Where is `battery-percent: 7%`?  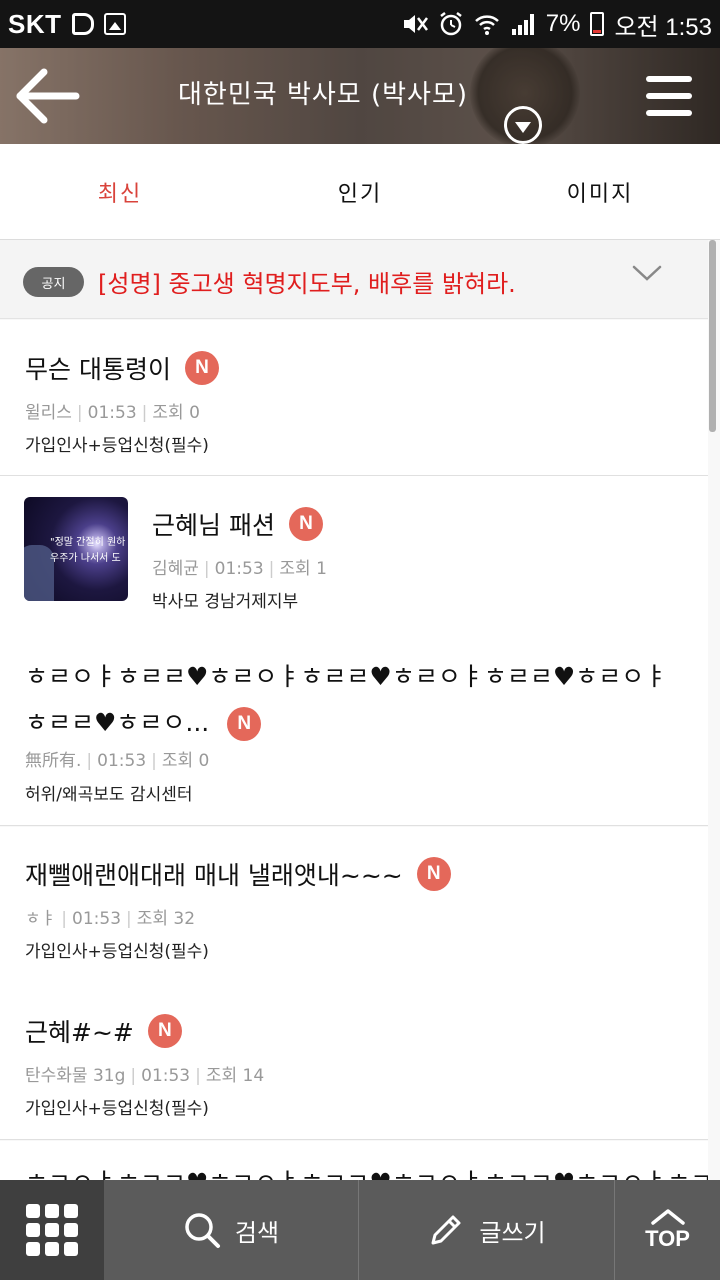
battery-percent: 7% is located at coordinates (563, 23).